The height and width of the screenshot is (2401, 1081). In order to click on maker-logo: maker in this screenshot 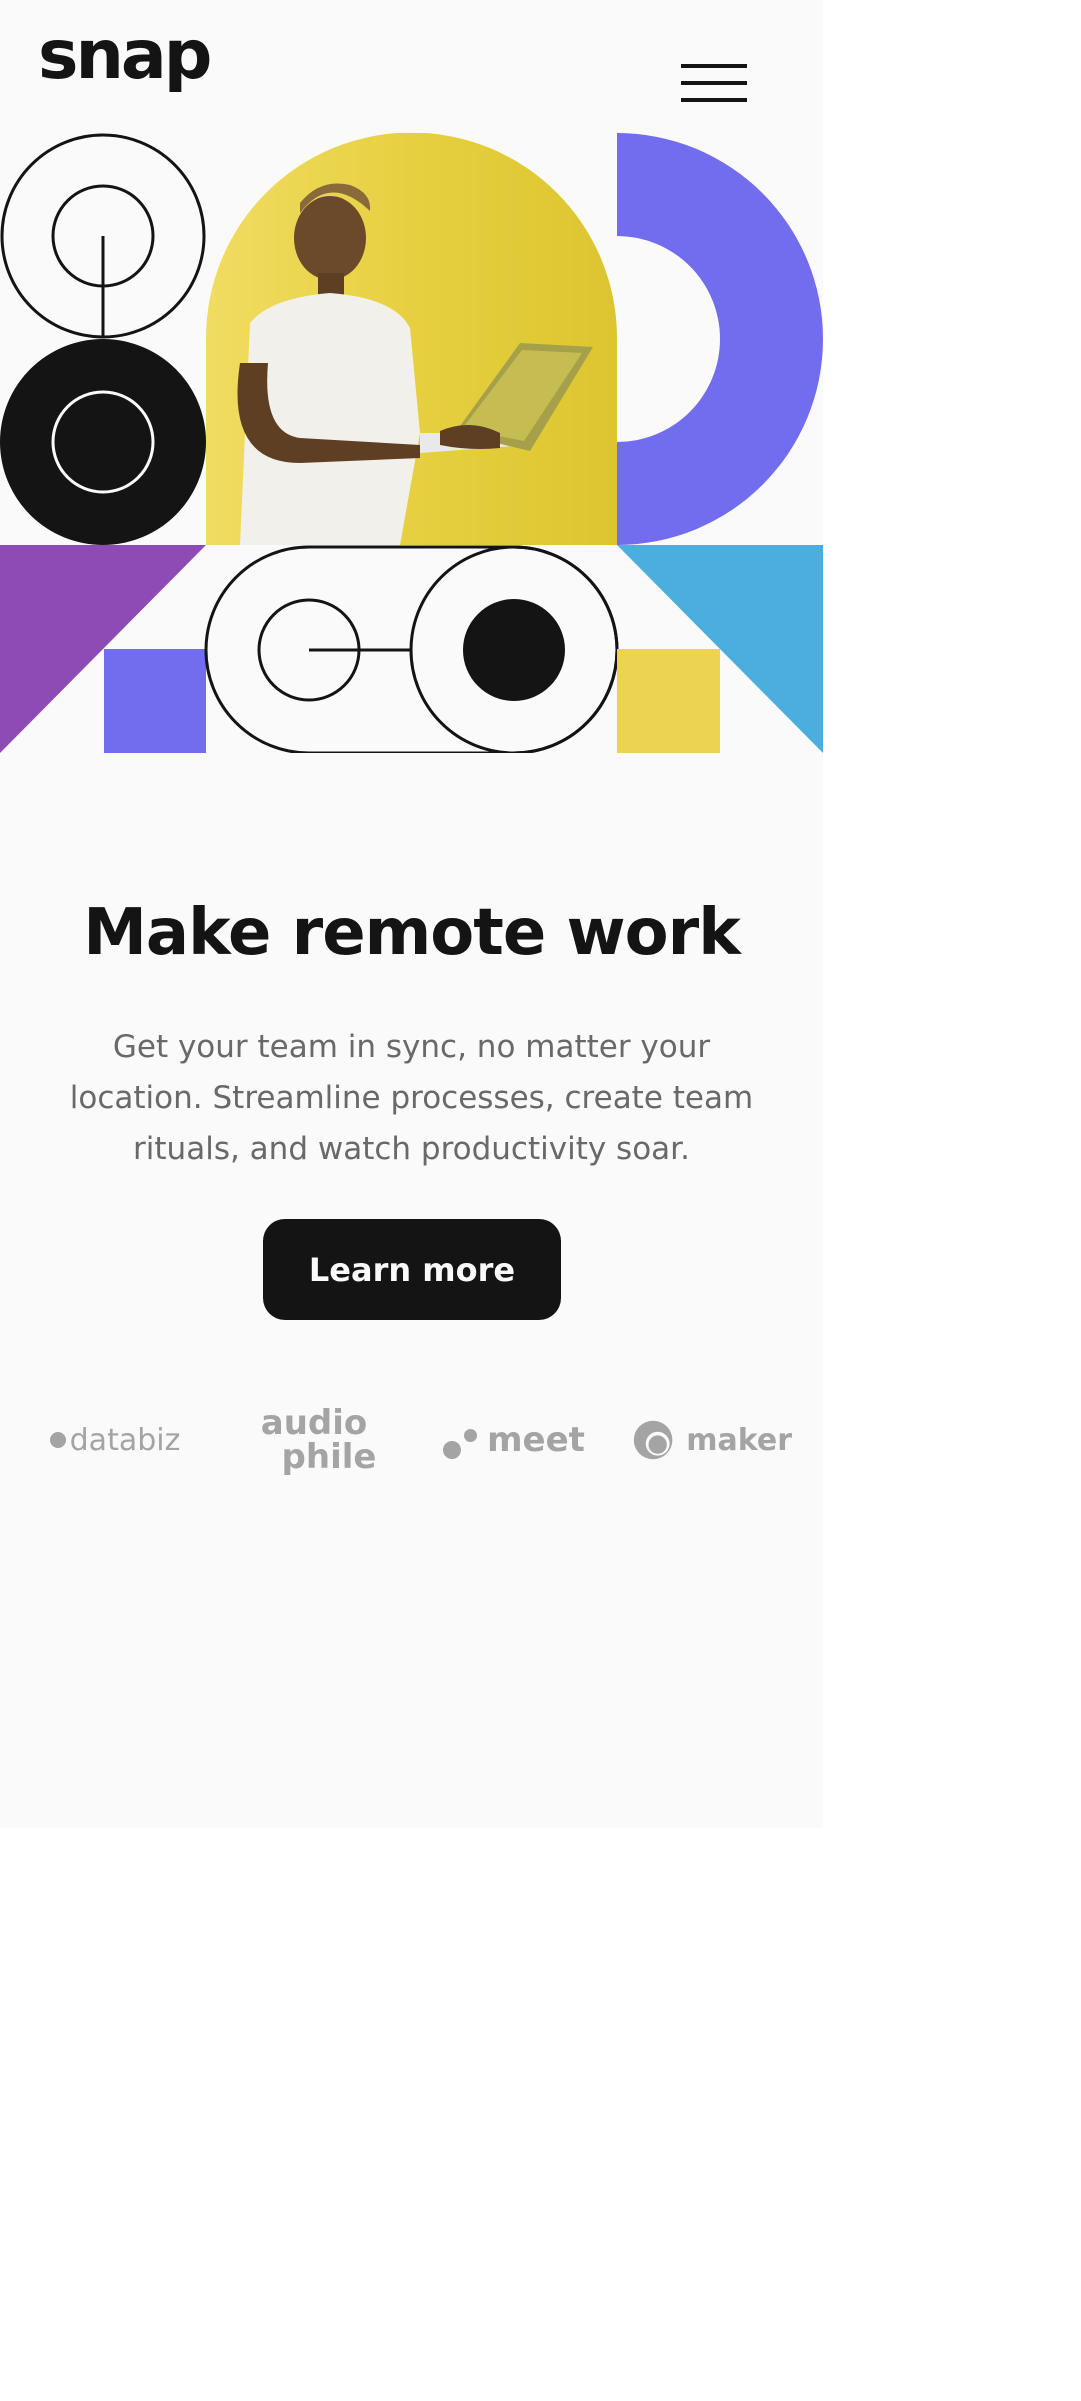, I will do `click(712, 1440)`.